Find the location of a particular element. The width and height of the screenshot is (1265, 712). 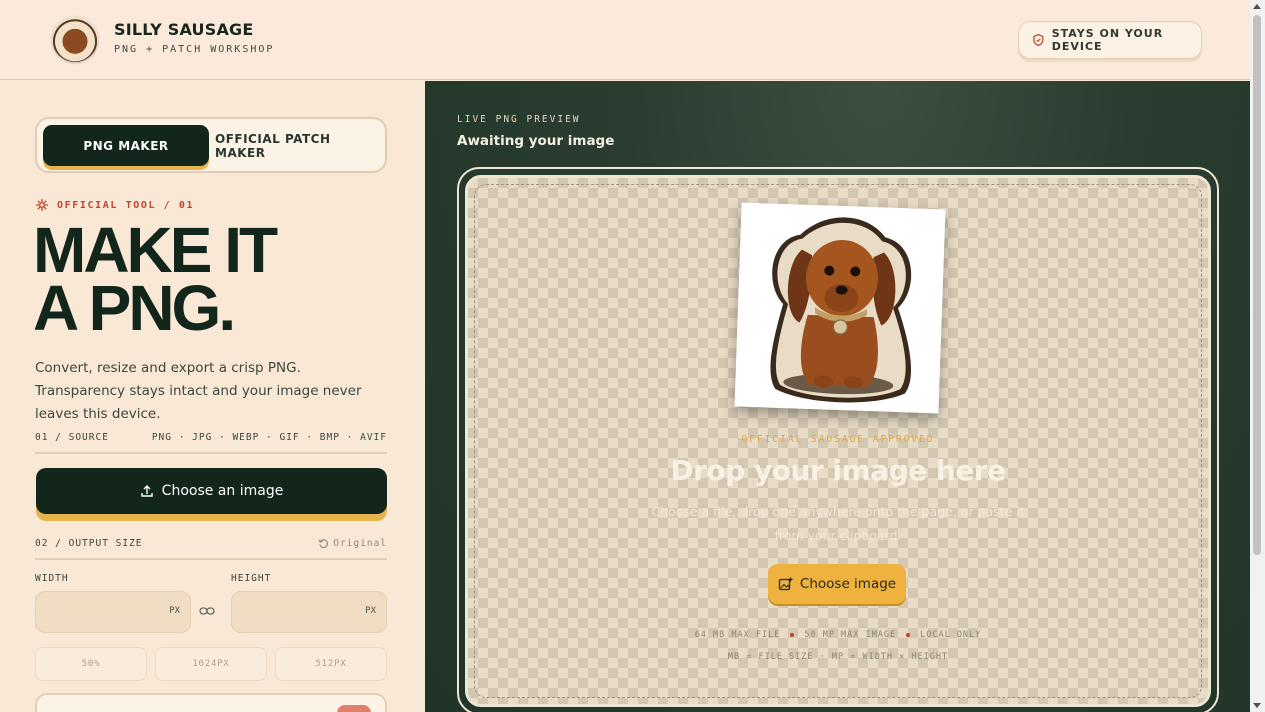

reset-original-button: Original is located at coordinates (352, 543).